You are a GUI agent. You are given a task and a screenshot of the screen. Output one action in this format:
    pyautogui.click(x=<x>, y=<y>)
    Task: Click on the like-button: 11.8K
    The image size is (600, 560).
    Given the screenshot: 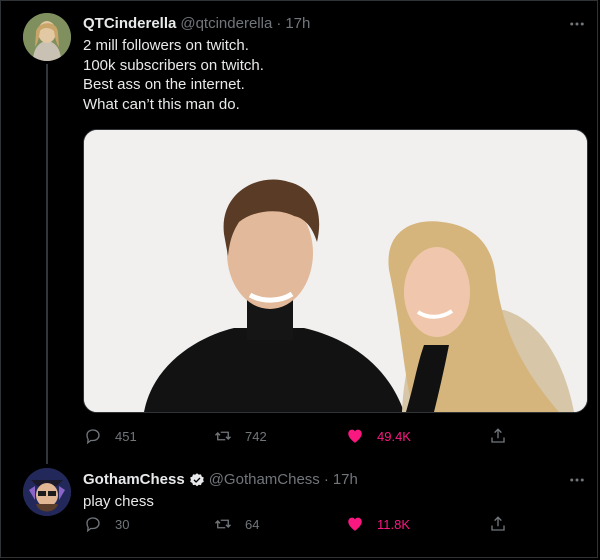 What is the action you would take?
    pyautogui.click(x=377, y=524)
    